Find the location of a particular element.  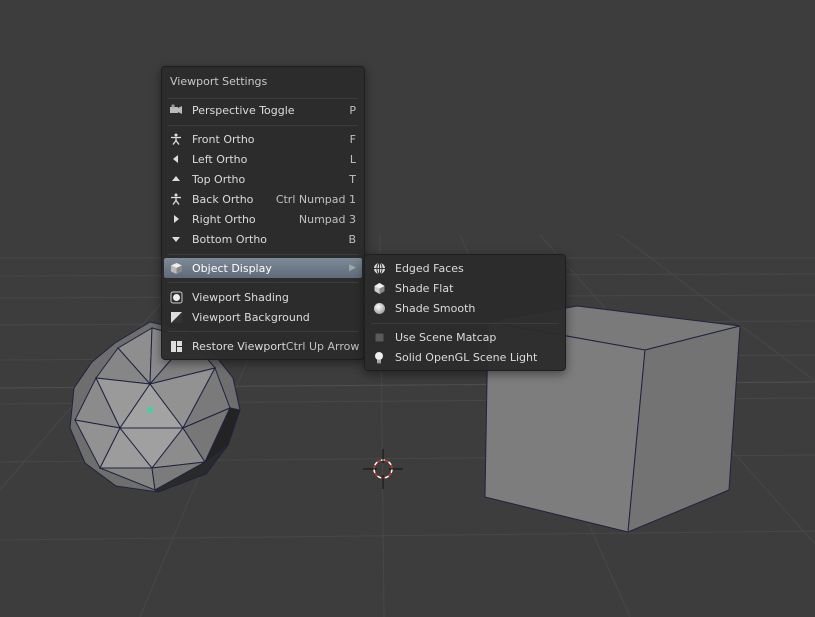

menu-item-label: Viewport Background is located at coordinates (251, 317).